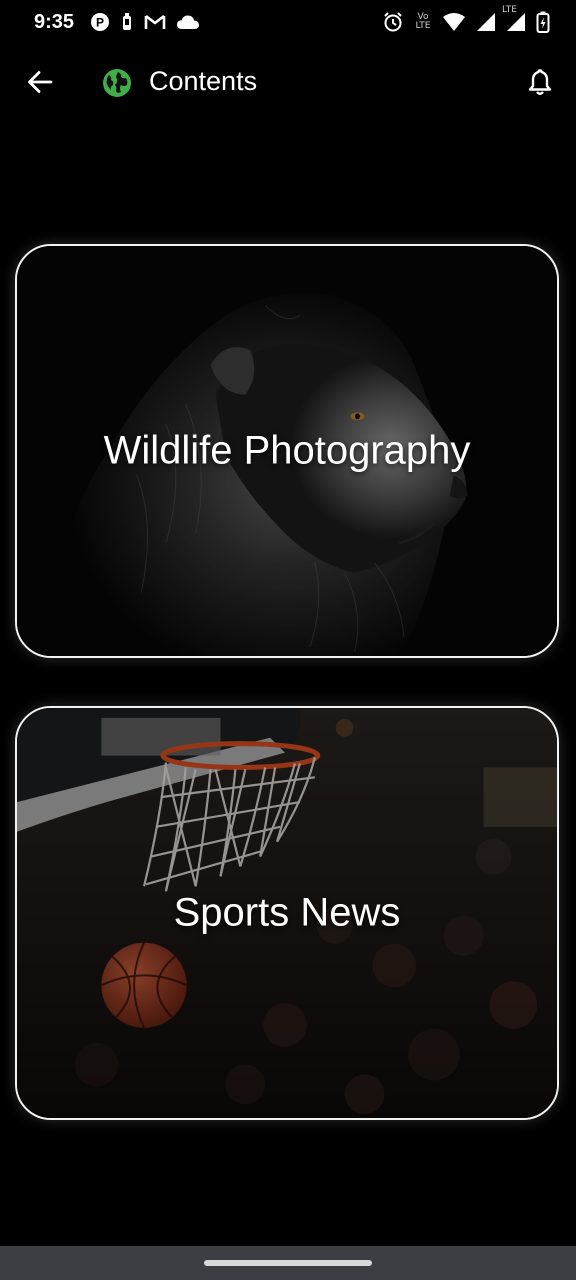 This screenshot has width=576, height=1280. I want to click on bell-icon, so click(540, 84).